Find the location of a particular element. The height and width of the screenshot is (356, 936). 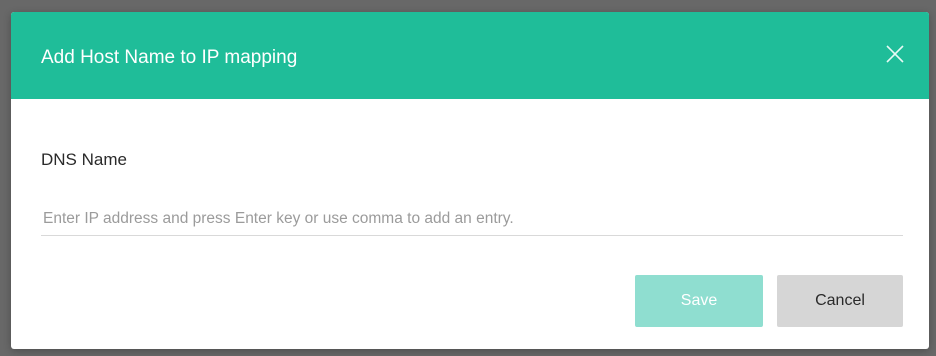

close-button is located at coordinates (895, 54).